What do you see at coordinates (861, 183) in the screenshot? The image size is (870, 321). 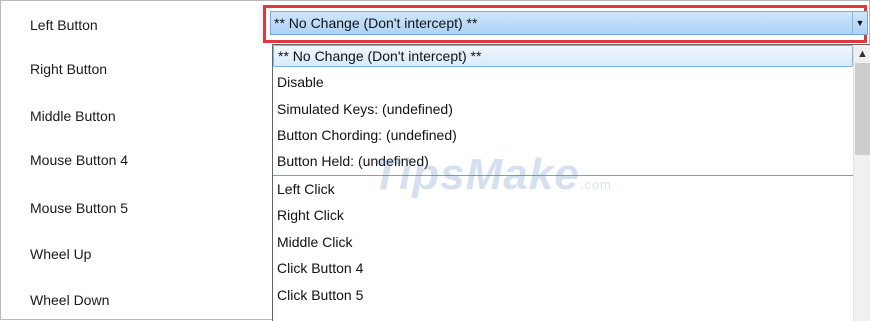 I see `list-scrollbar: ▲` at bounding box center [861, 183].